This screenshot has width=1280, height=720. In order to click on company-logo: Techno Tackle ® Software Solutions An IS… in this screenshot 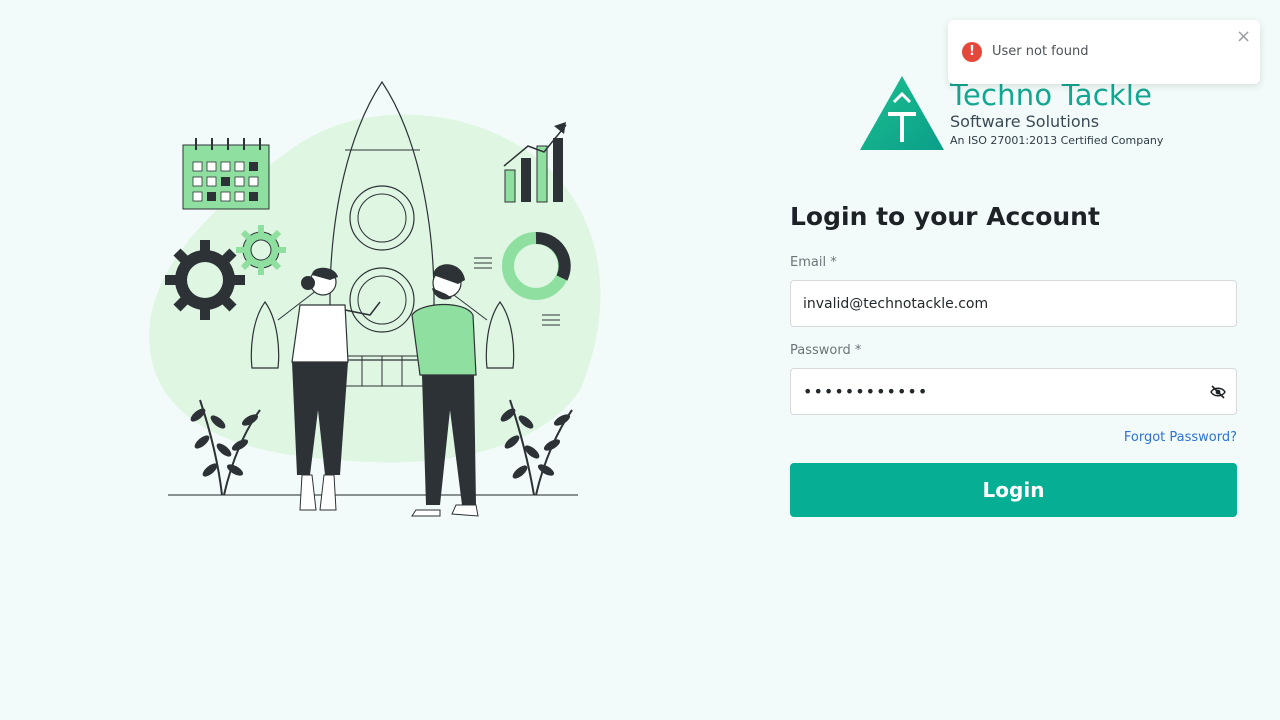, I will do `click(1018, 113)`.